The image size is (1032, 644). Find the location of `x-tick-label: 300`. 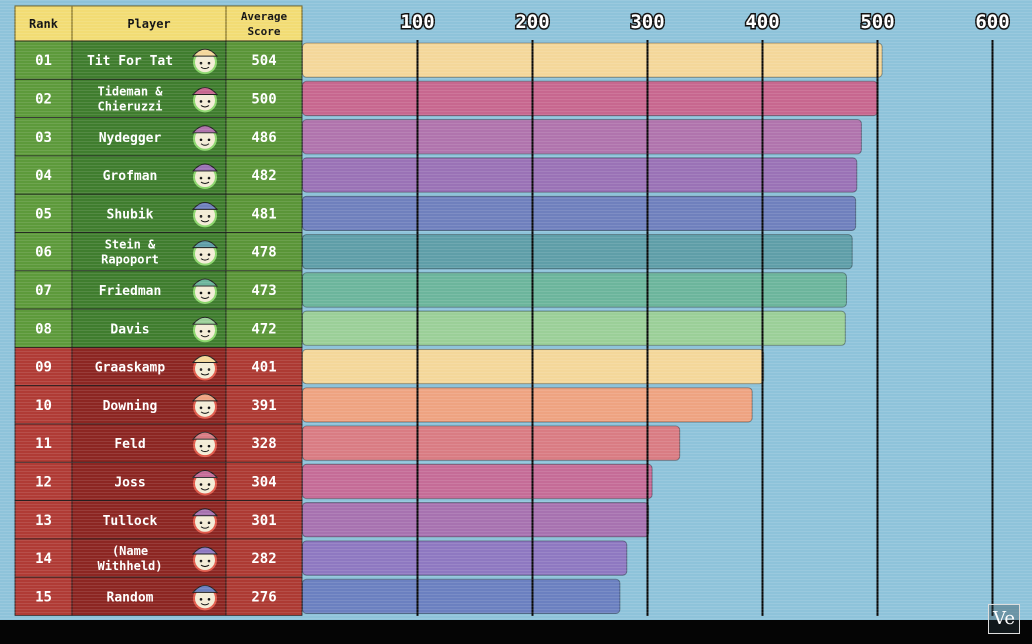

x-tick-label: 300 is located at coordinates (647, 22).